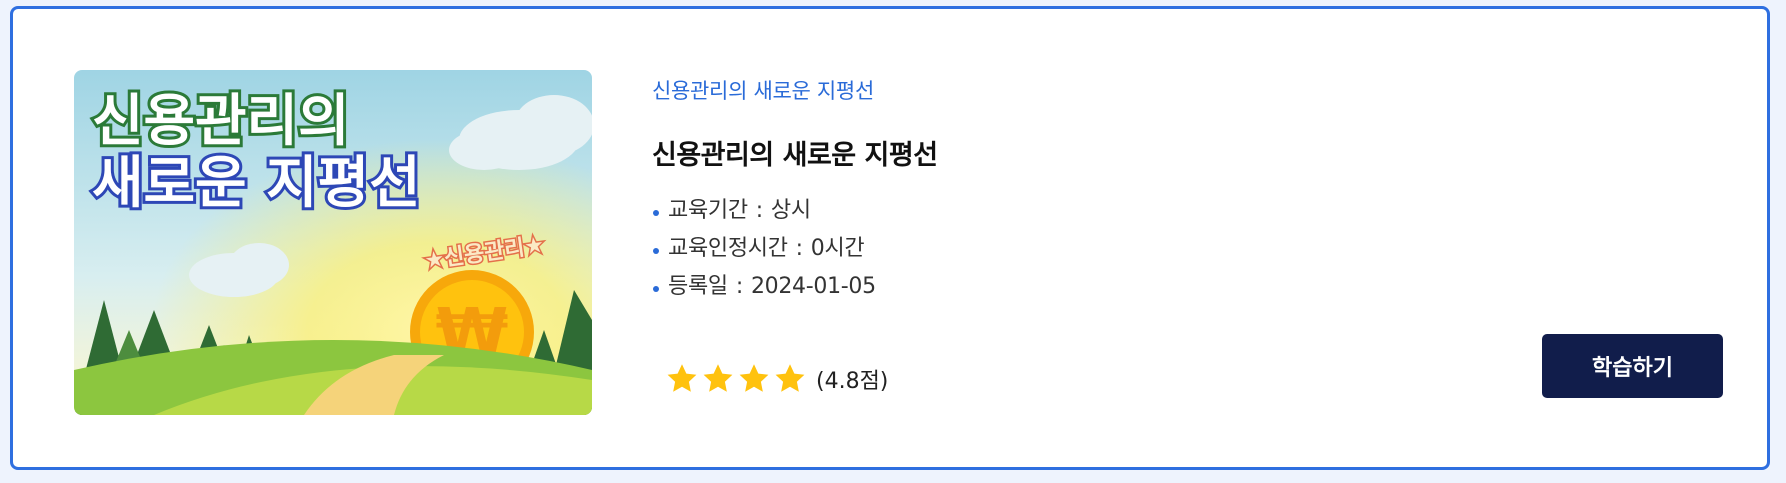 The width and height of the screenshot is (1786, 483). What do you see at coordinates (837, 248) in the screenshot?
I see `info-value: 0시간` at bounding box center [837, 248].